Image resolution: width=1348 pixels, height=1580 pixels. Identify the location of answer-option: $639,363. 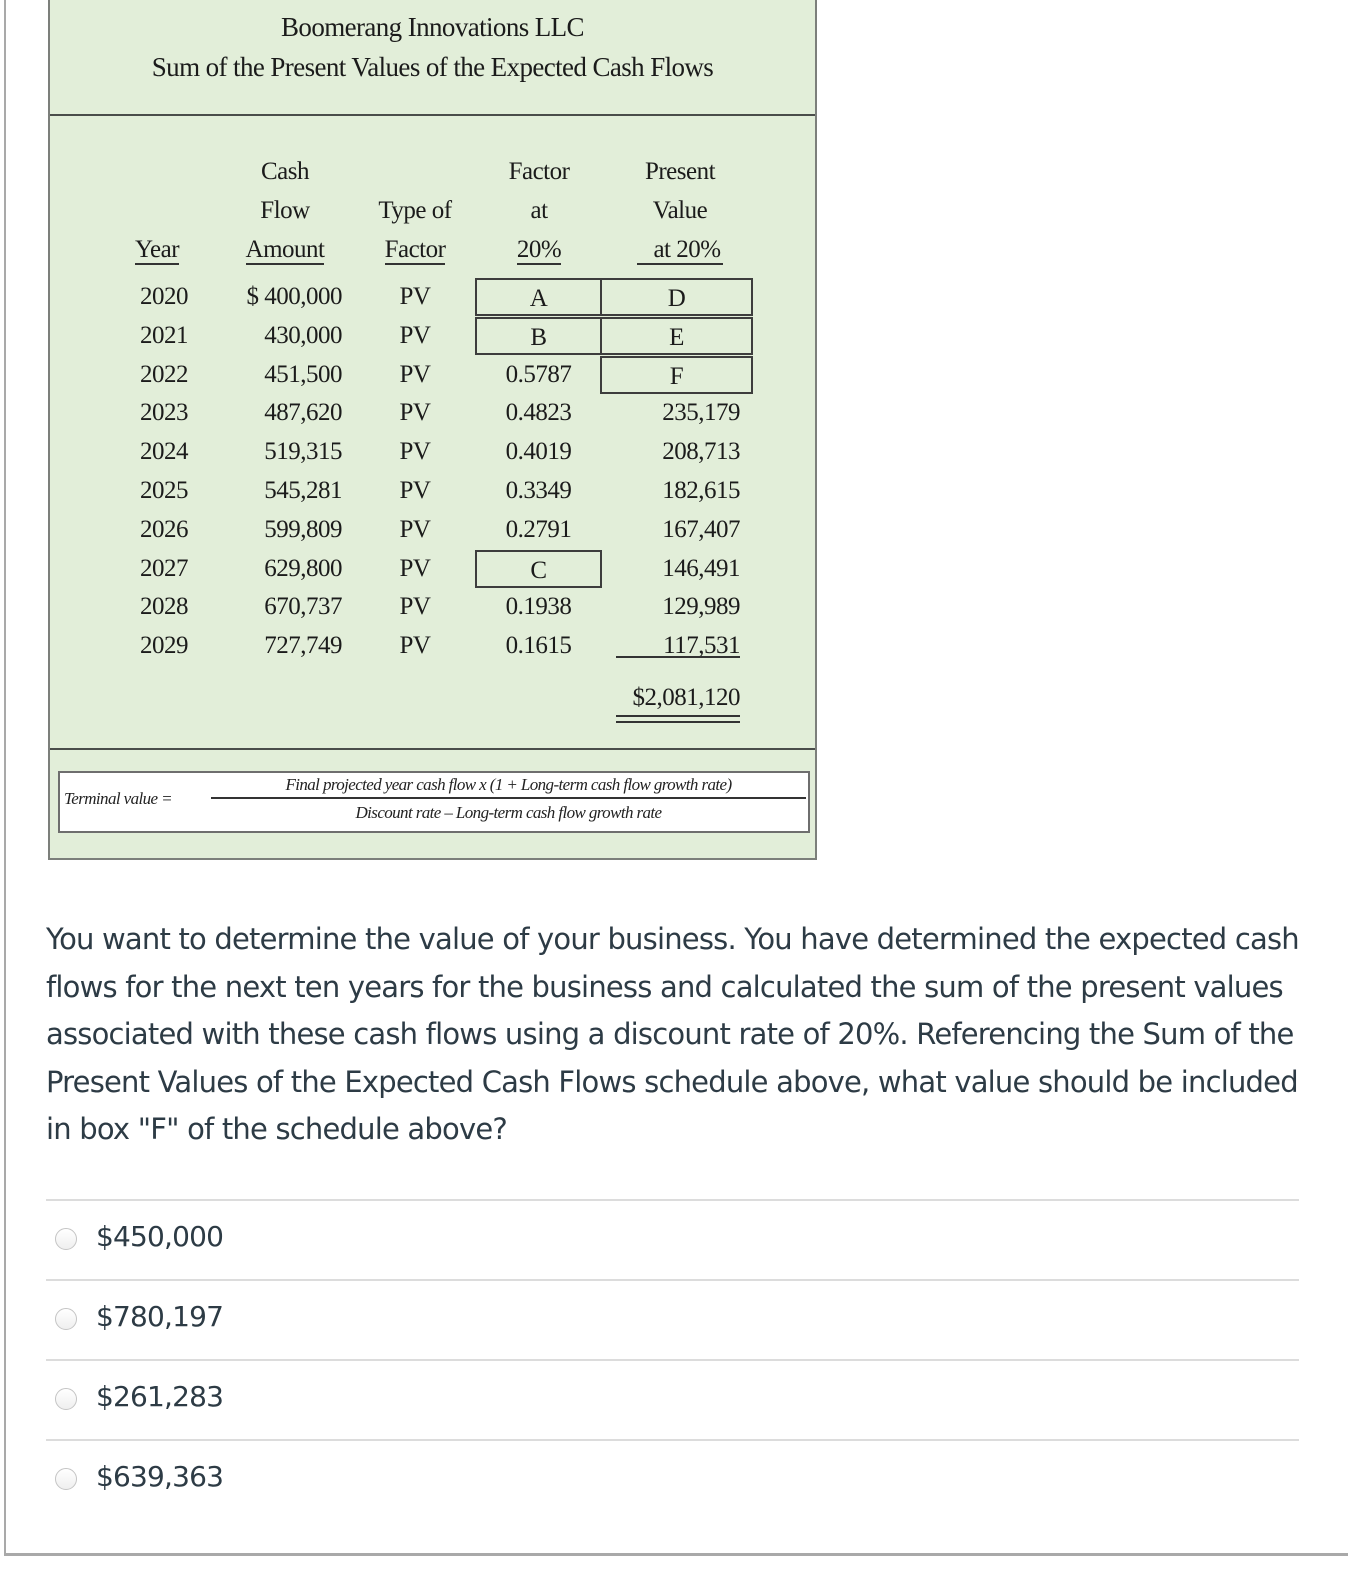
(672, 1479).